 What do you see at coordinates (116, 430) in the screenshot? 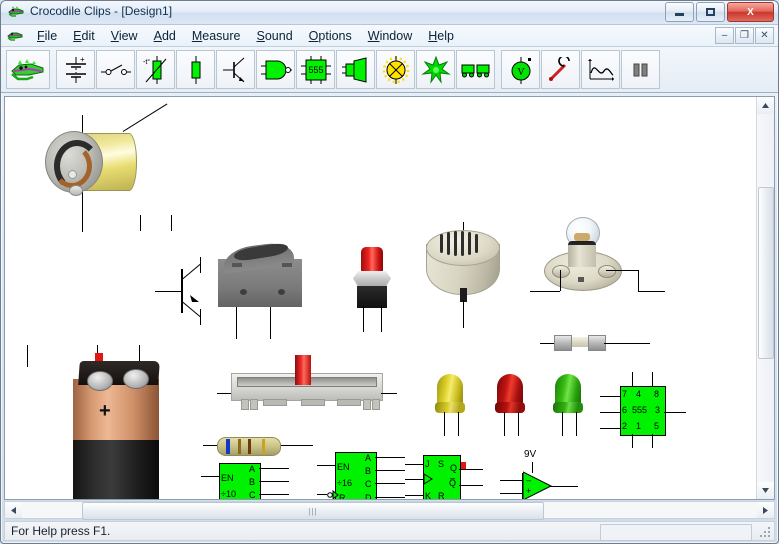
I see `battery-body: +` at bounding box center [116, 430].